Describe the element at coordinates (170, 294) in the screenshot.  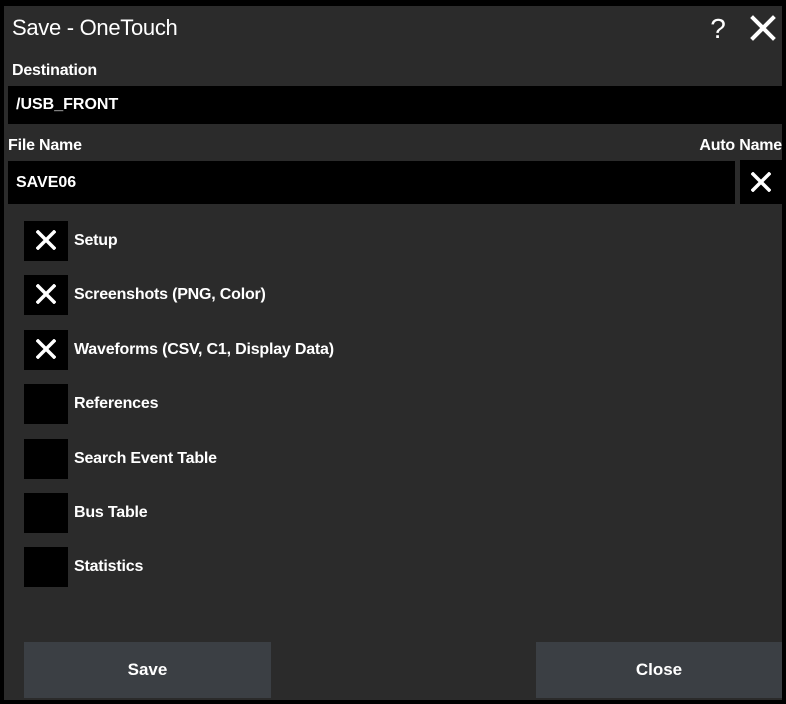
I see `option-label: Screenshots (PNG, Color)` at that location.